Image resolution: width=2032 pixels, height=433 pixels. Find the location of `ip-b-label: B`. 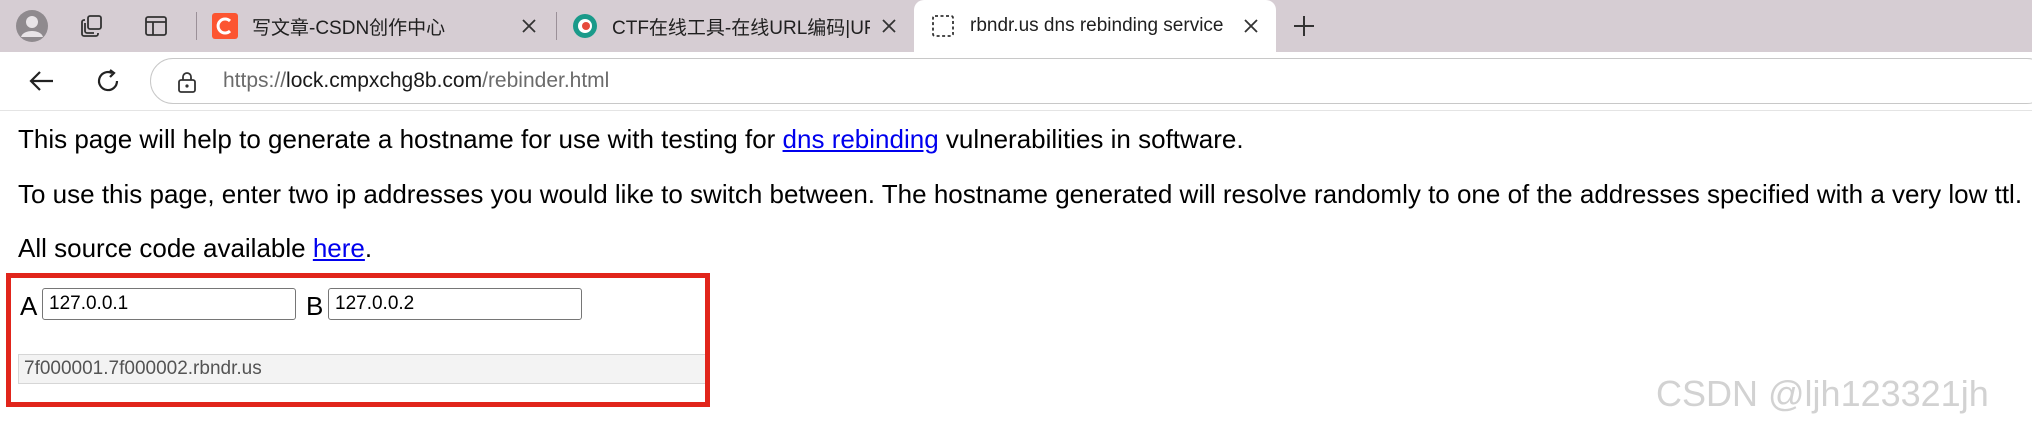

ip-b-label: B is located at coordinates (315, 306).